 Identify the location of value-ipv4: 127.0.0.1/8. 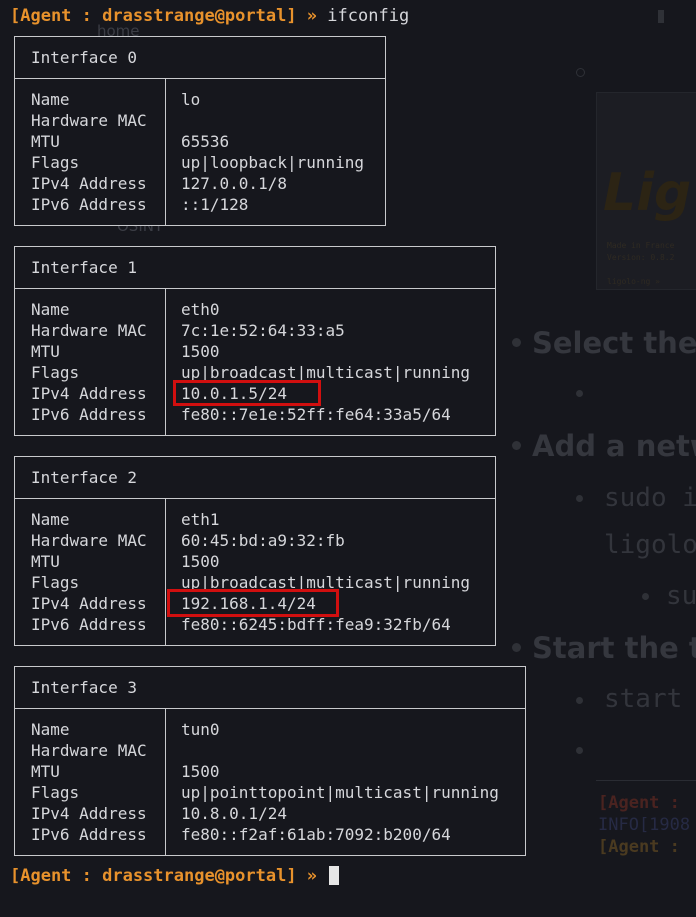
(234, 183).